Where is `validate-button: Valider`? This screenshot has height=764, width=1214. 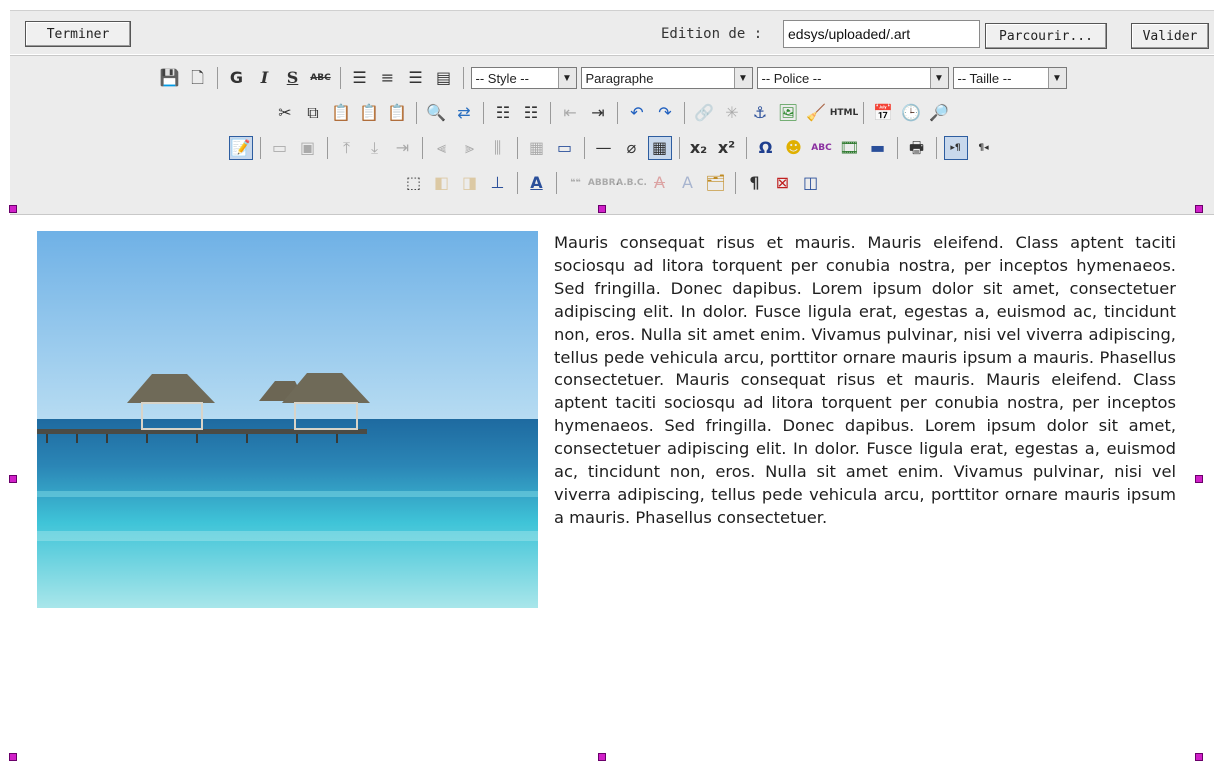
validate-button: Valider is located at coordinates (1170, 36).